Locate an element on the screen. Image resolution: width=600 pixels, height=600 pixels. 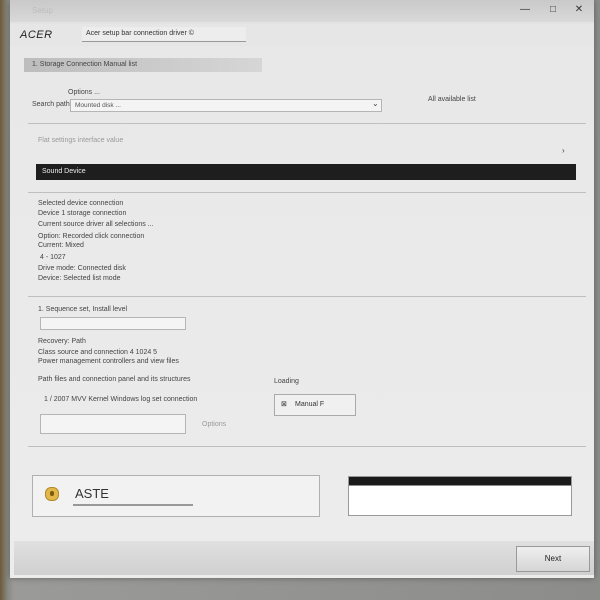
check-icon: ⊠ is located at coordinates (284, 404).